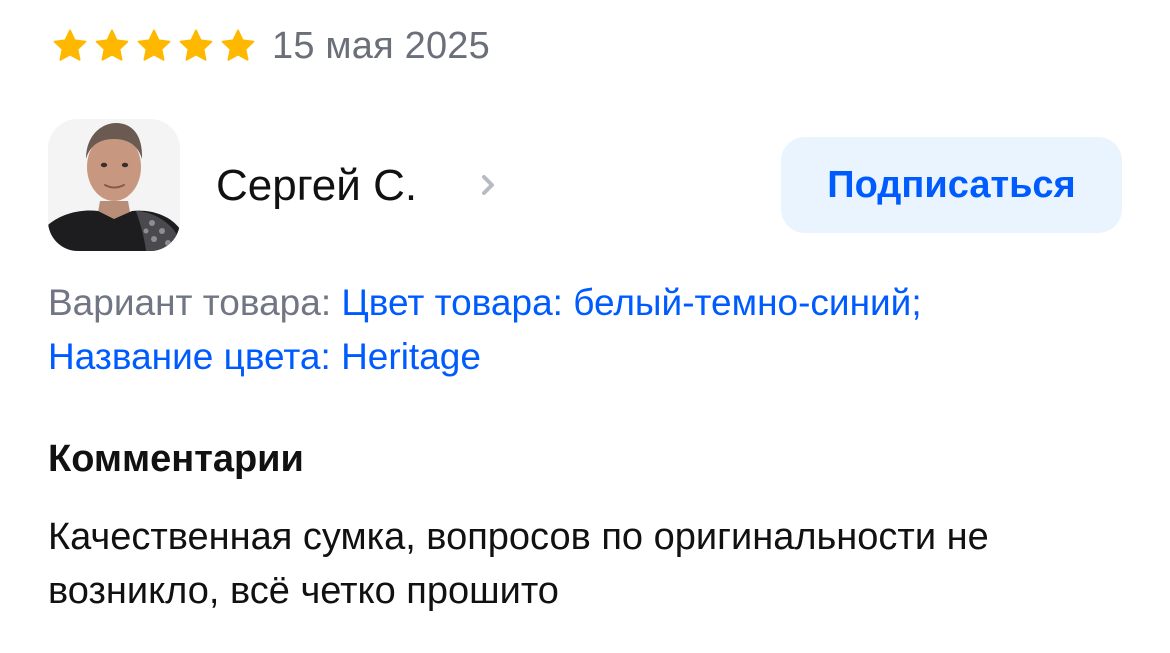 This screenshot has width=1170, height=653. What do you see at coordinates (271, 46) in the screenshot?
I see `rating-row: 15 мая 2025` at bounding box center [271, 46].